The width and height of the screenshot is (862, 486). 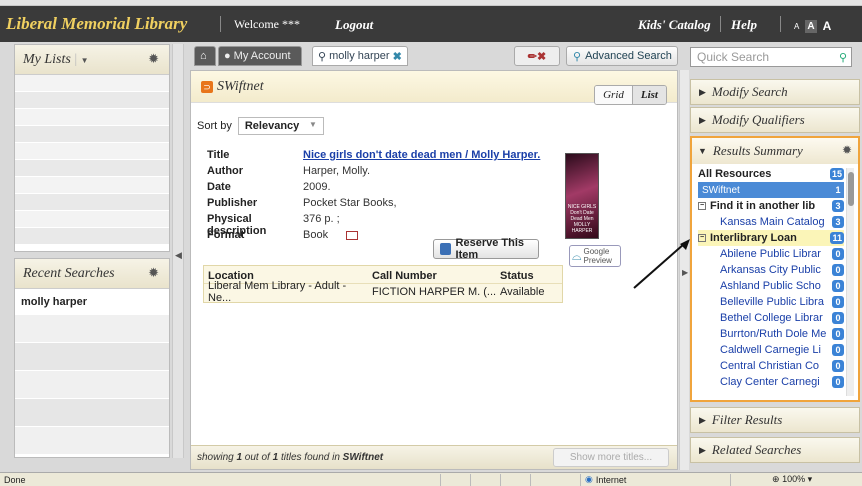 What do you see at coordinates (431, 479) in the screenshot?
I see `browser-status-bar: Done ◉ Internet ⊕ 100% ▾` at bounding box center [431, 479].